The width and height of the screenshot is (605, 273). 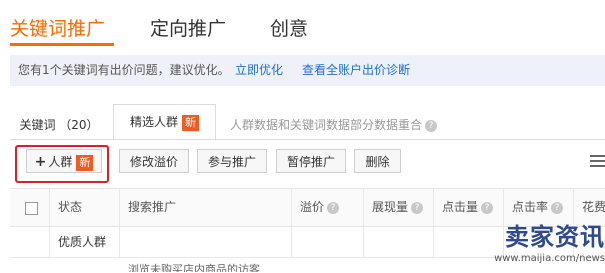 I want to click on col-clicks: 点击量?, so click(x=469, y=207).